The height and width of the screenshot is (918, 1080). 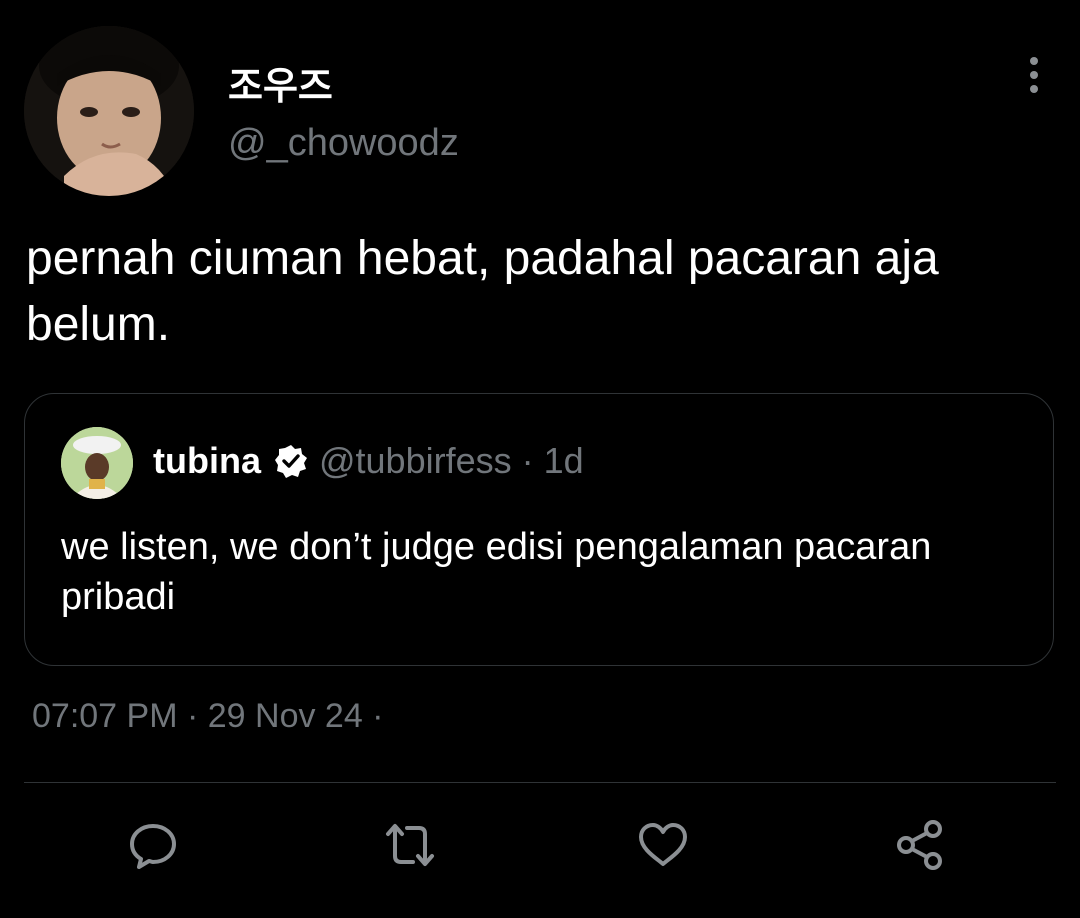 What do you see at coordinates (343, 143) in the screenshot?
I see `author-handle: @_chowoodz` at bounding box center [343, 143].